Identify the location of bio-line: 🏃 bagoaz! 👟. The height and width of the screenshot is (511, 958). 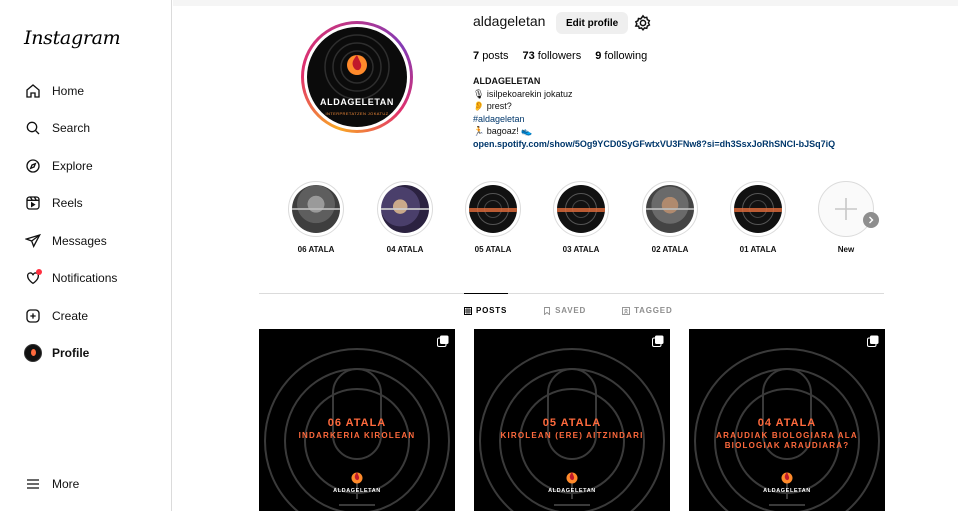
(503, 131).